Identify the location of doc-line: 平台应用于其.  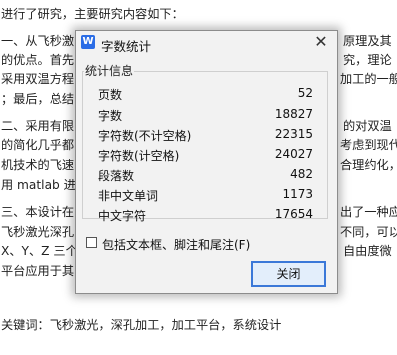
(38, 271).